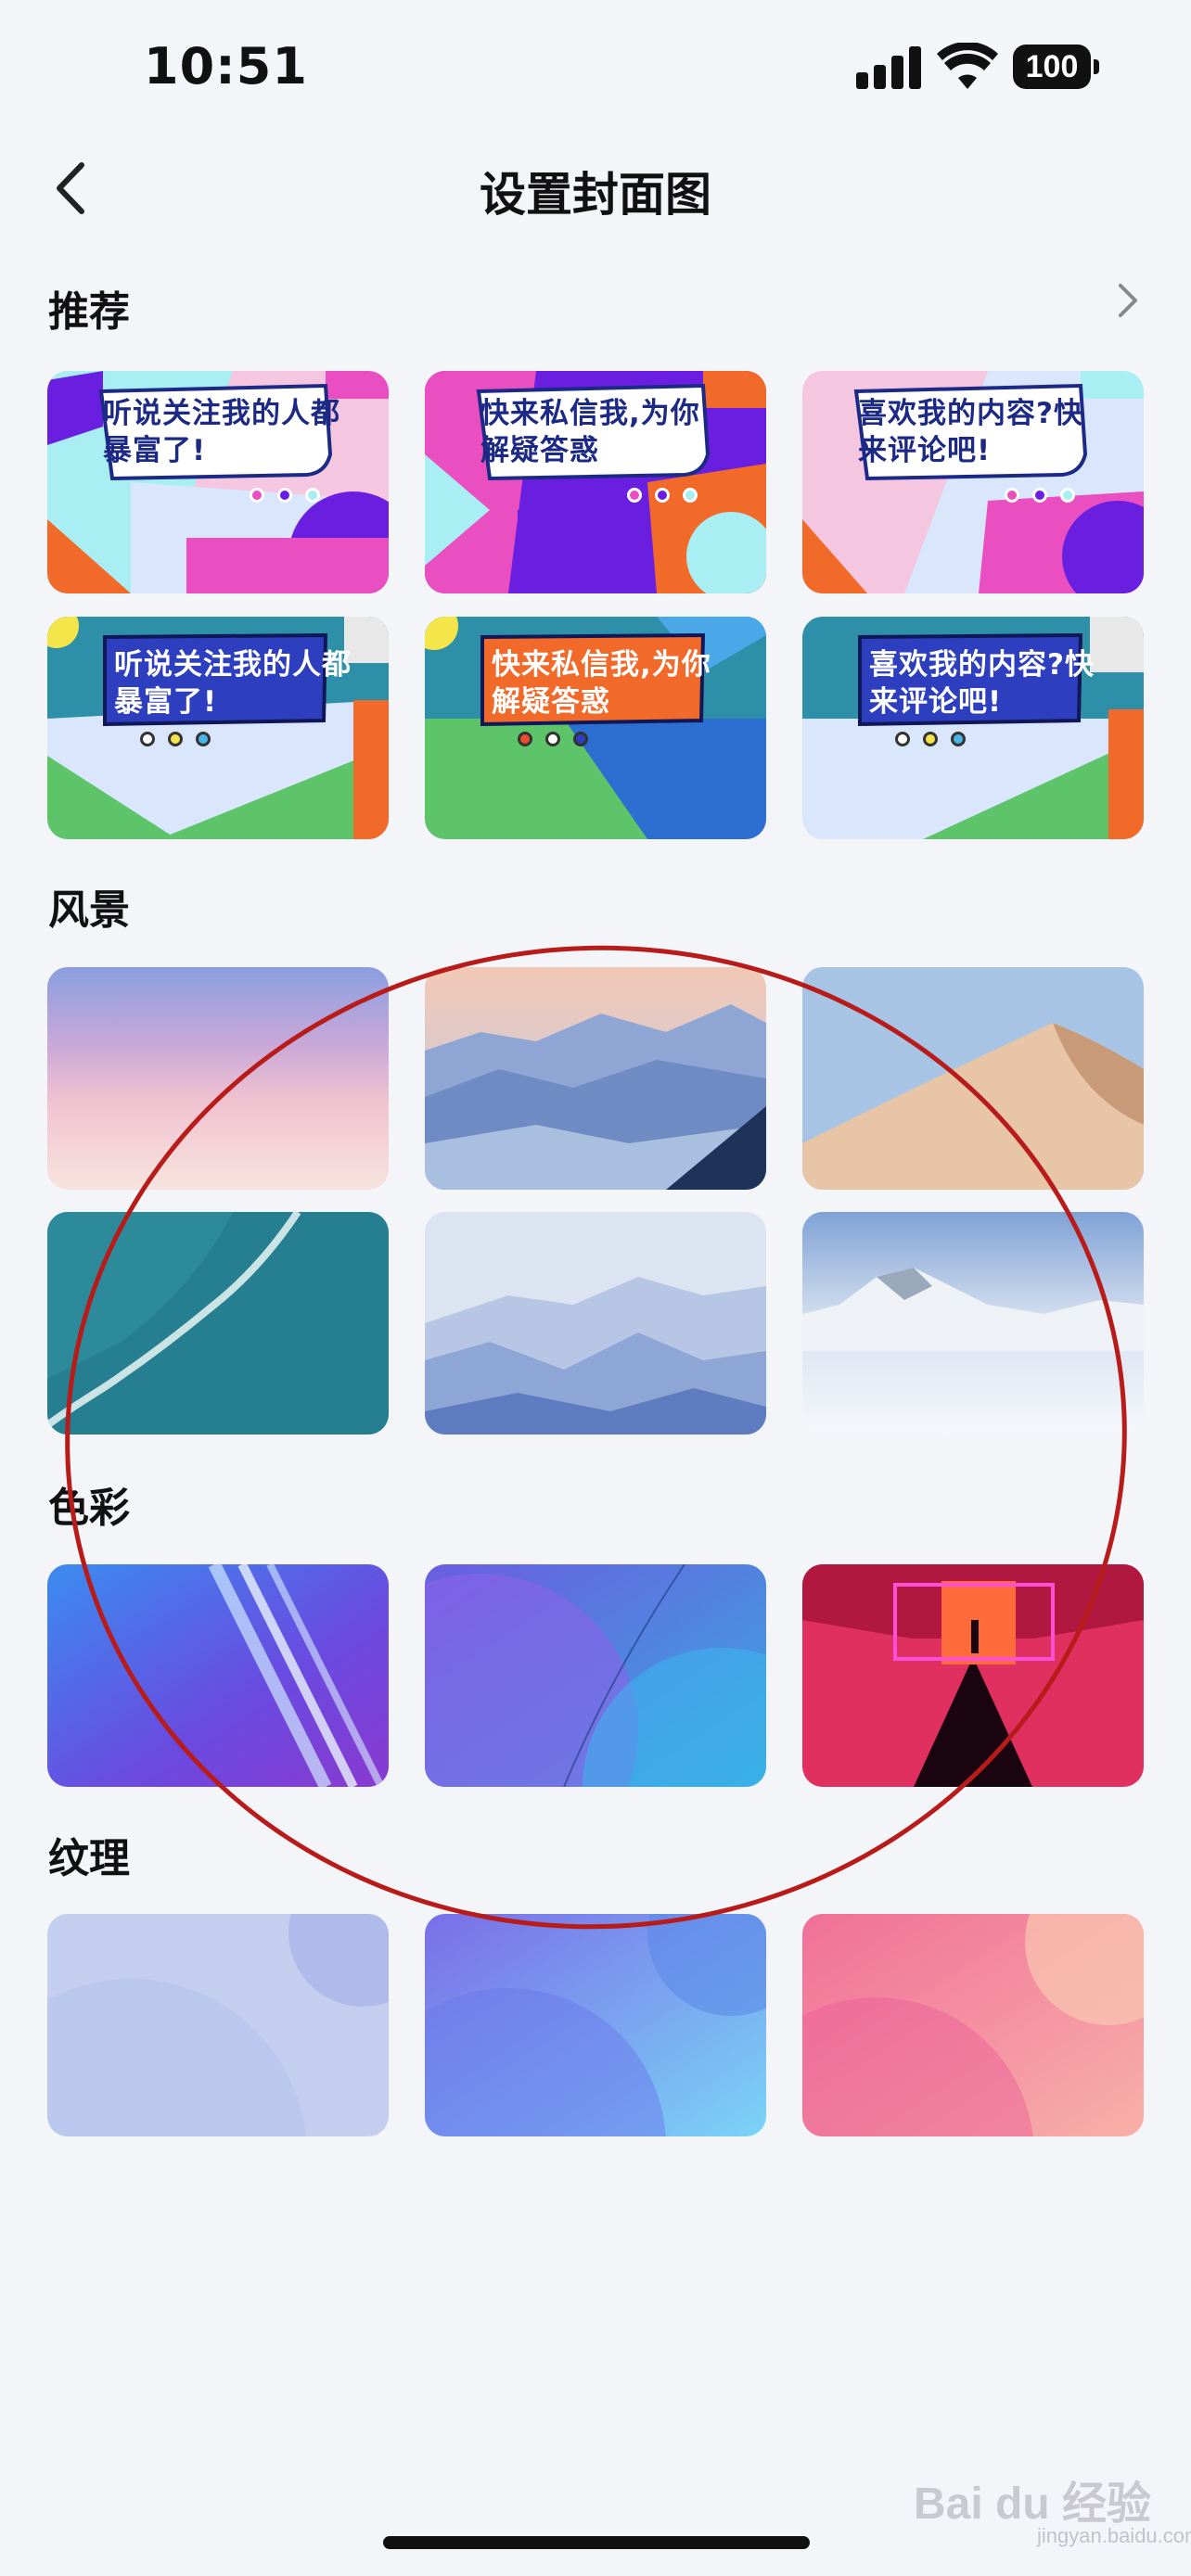  What do you see at coordinates (973, 1324) in the screenshot?
I see `cover-scenery-snow` at bounding box center [973, 1324].